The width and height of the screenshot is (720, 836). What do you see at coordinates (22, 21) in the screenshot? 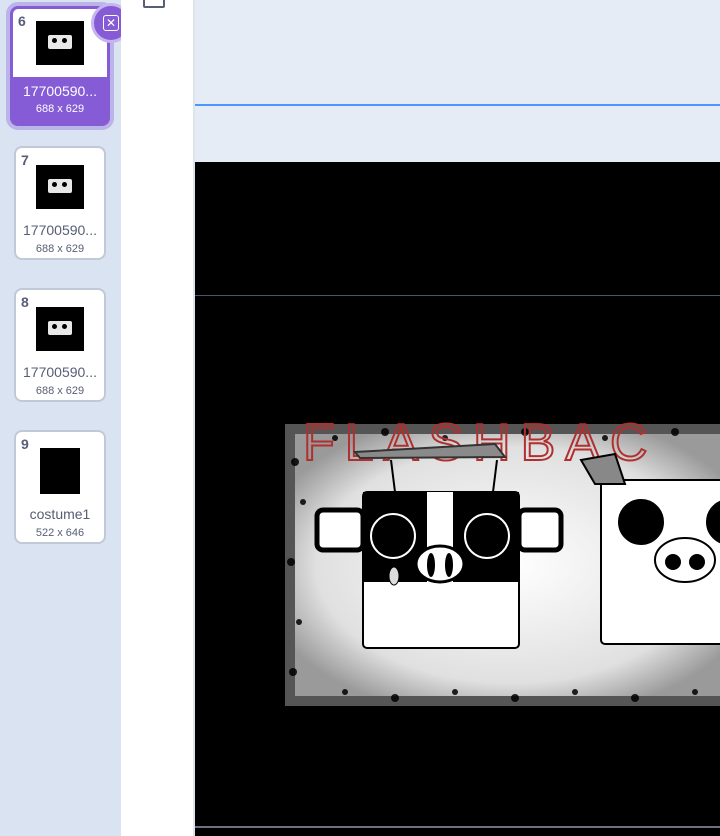
I see `costume-number: 6` at bounding box center [22, 21].